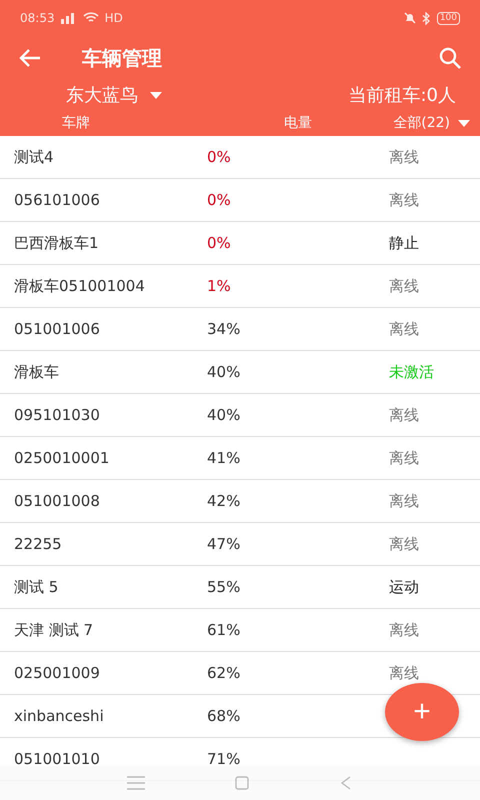  I want to click on plate-cell-text: 056101006, so click(57, 200).